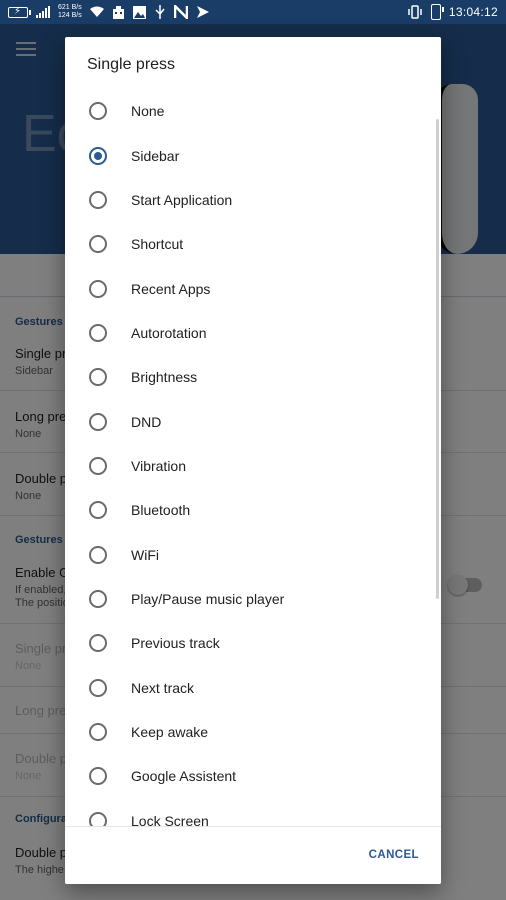  Describe the element at coordinates (253, 643) in the screenshot. I see `option-previous-track: Previous track` at that location.